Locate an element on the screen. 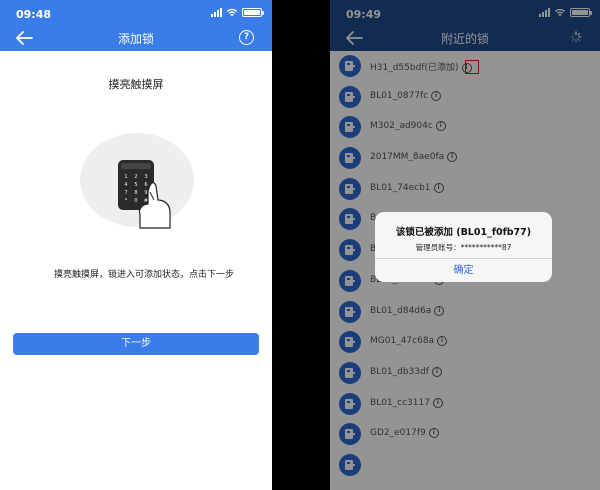 The image size is (600, 490). status-icons is located at coordinates (237, 12).